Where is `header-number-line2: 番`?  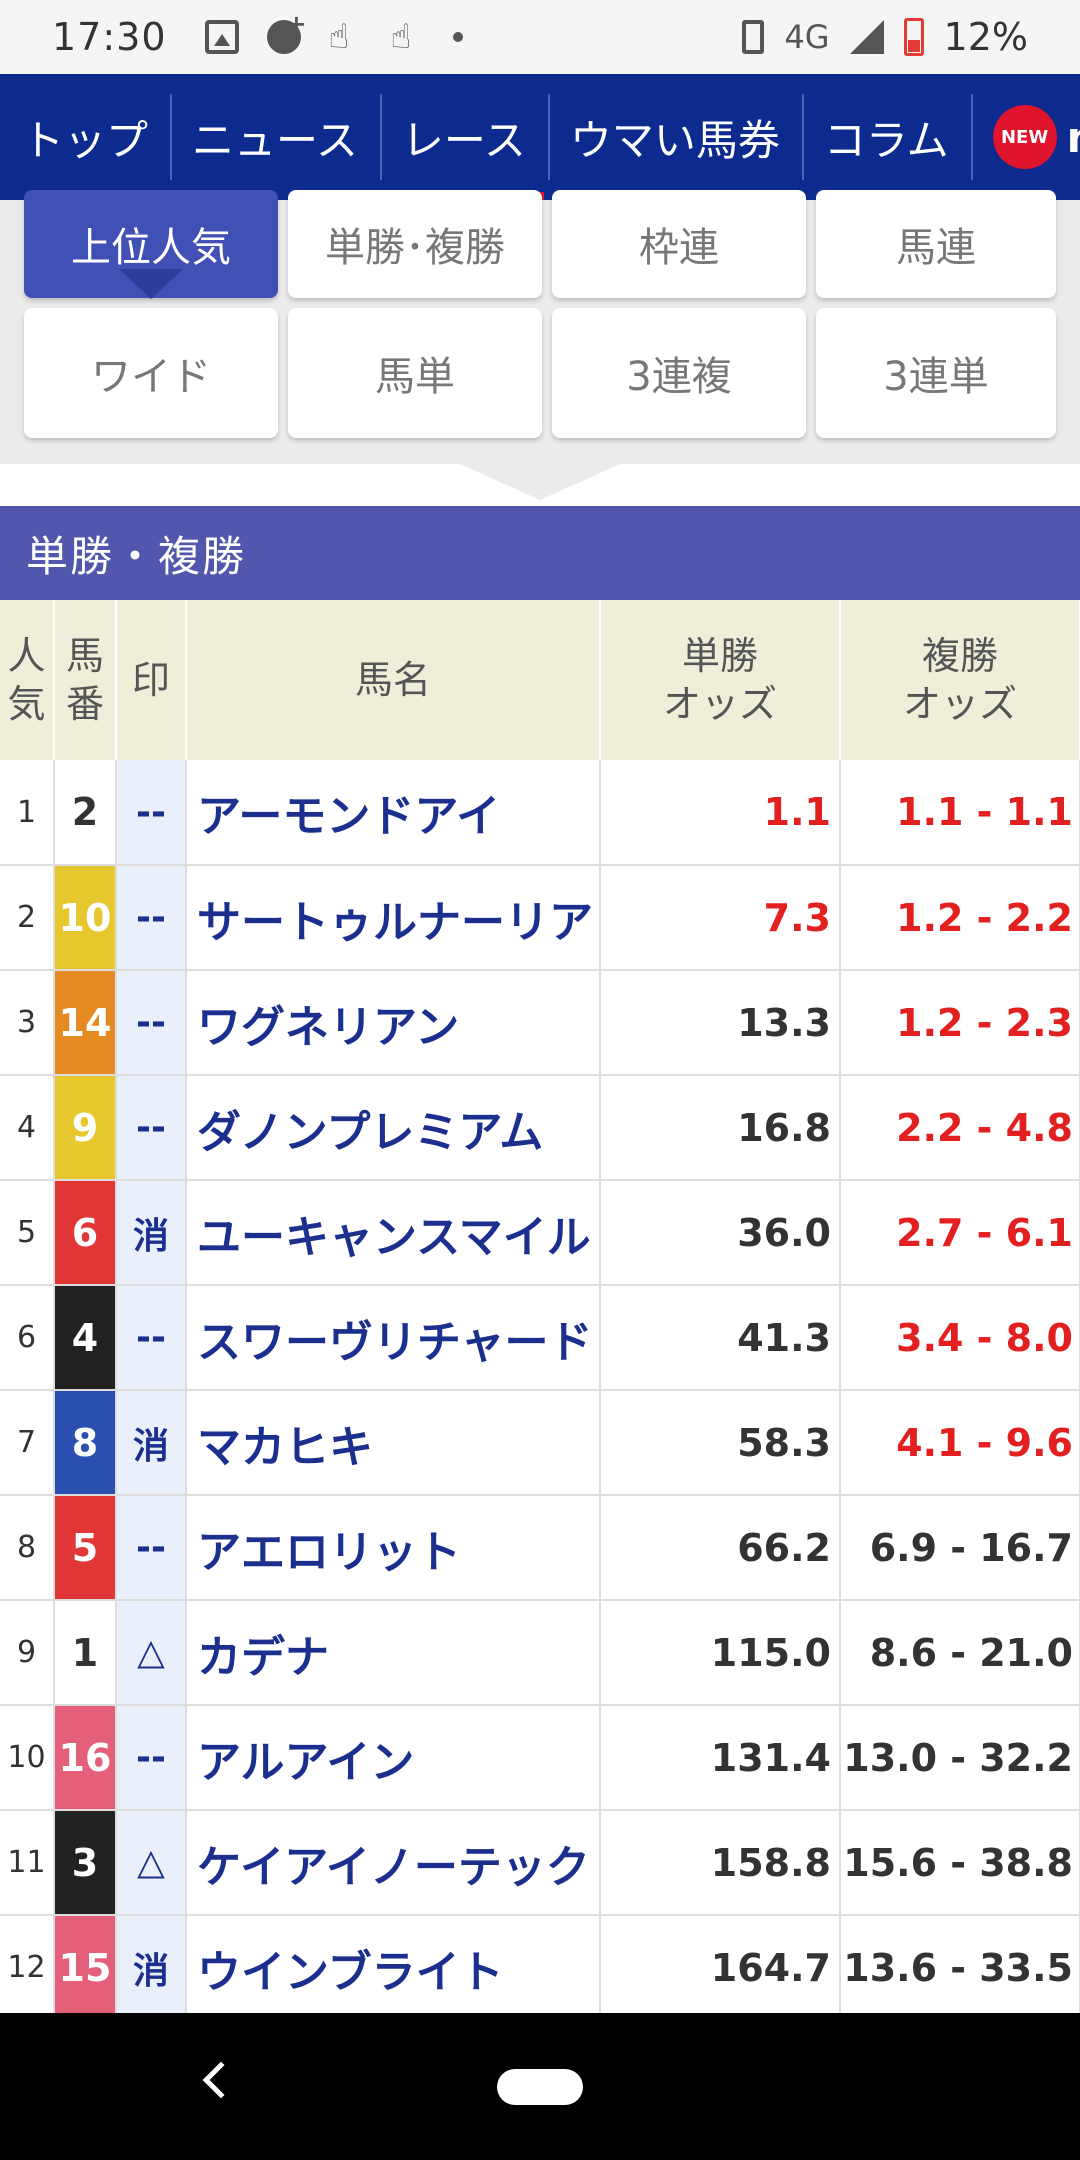 header-number-line2: 番 is located at coordinates (84, 704).